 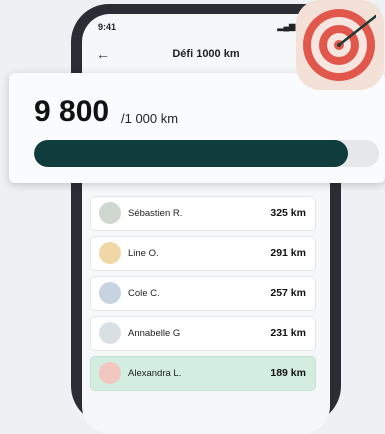 I want to click on participant-distance: 257 km, so click(x=288, y=293).